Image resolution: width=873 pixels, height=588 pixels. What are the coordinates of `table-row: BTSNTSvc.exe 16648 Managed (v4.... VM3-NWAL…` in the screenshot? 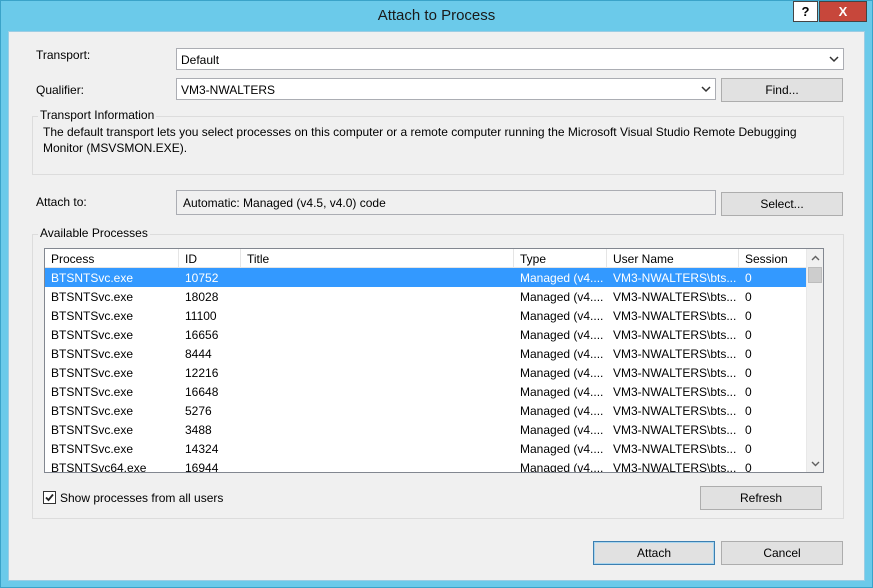 It's located at (426, 391).